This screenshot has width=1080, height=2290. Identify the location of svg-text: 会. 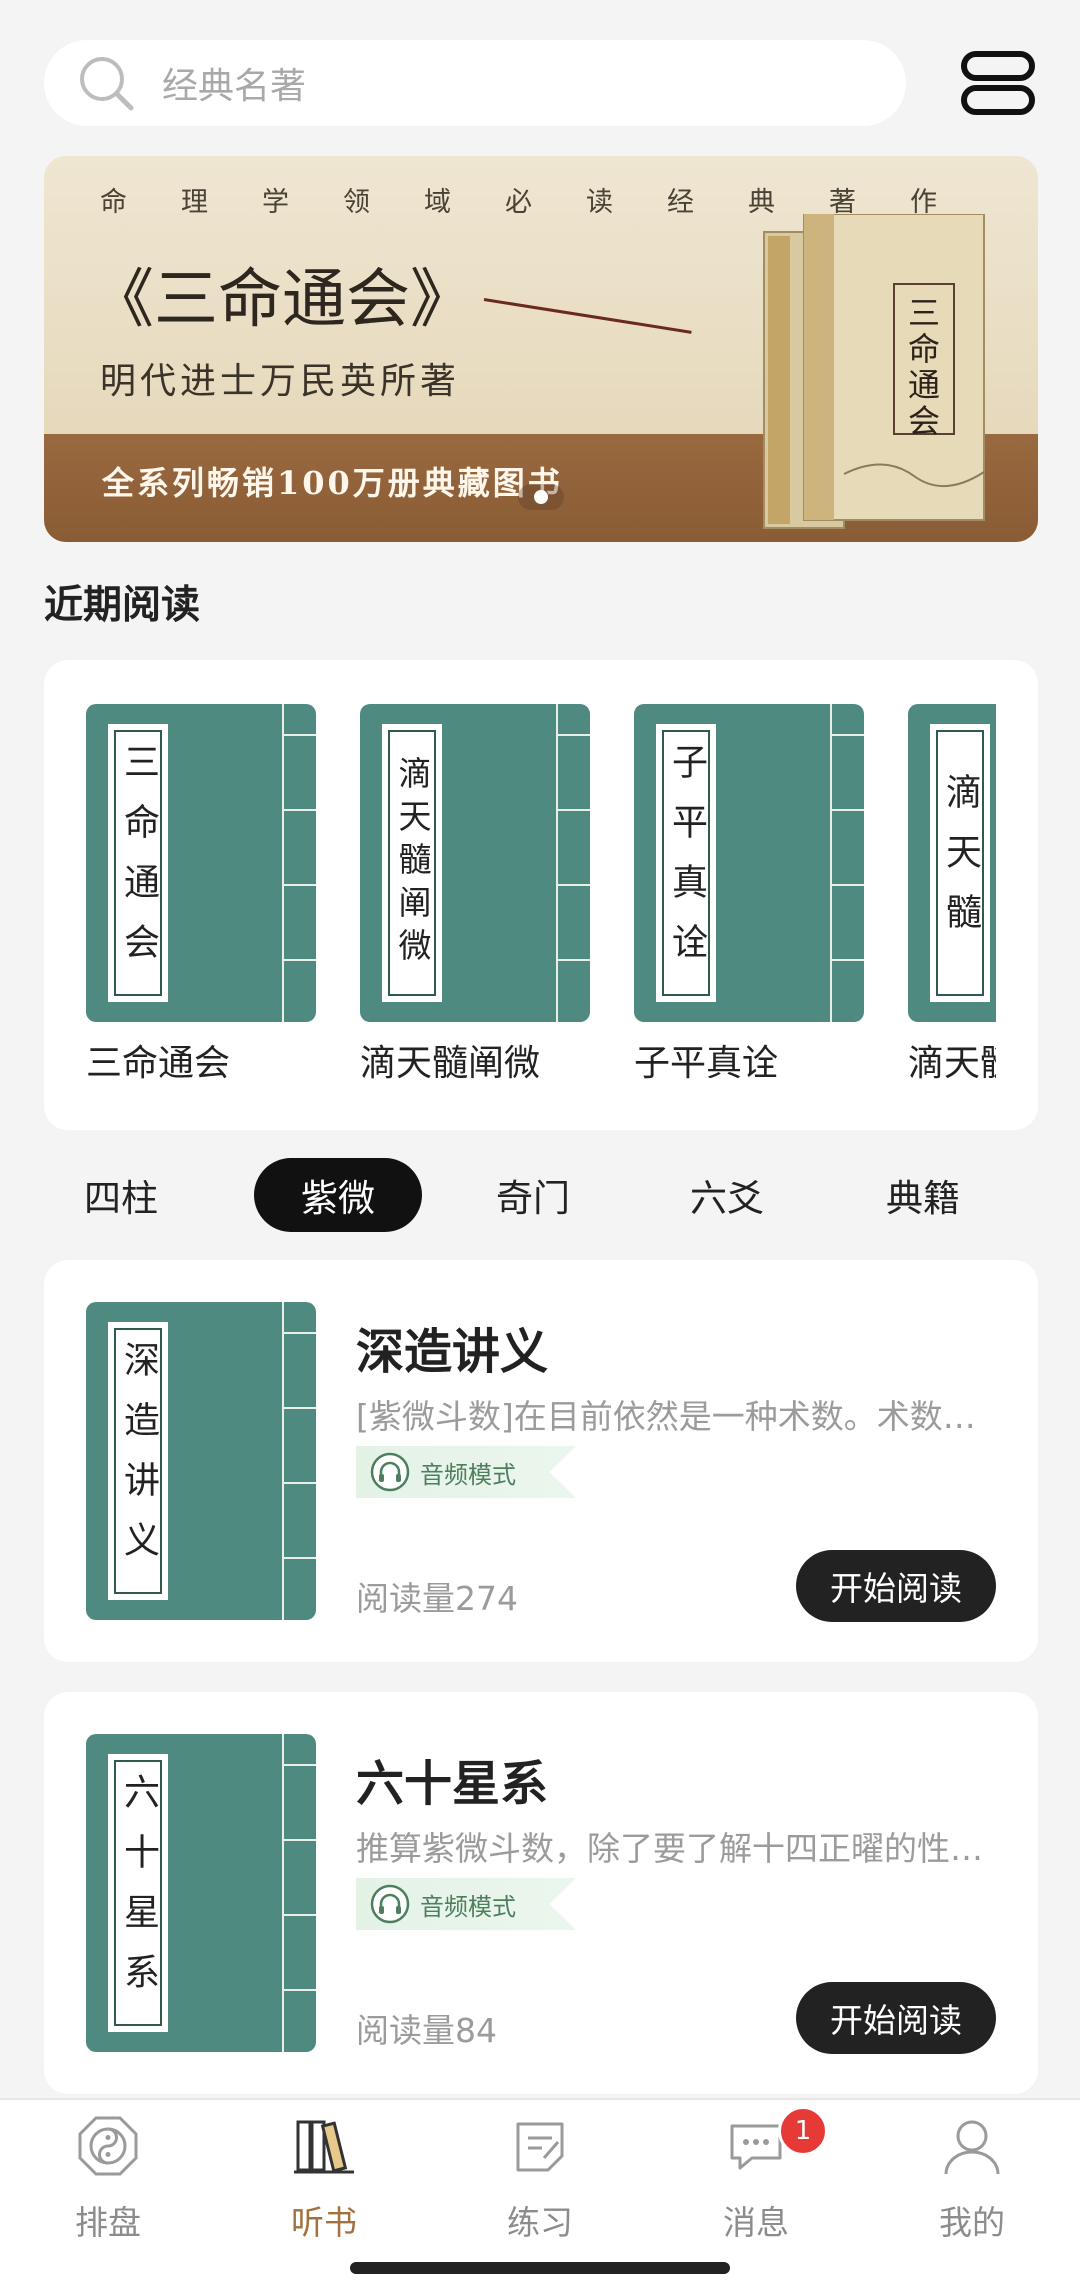
(924, 421).